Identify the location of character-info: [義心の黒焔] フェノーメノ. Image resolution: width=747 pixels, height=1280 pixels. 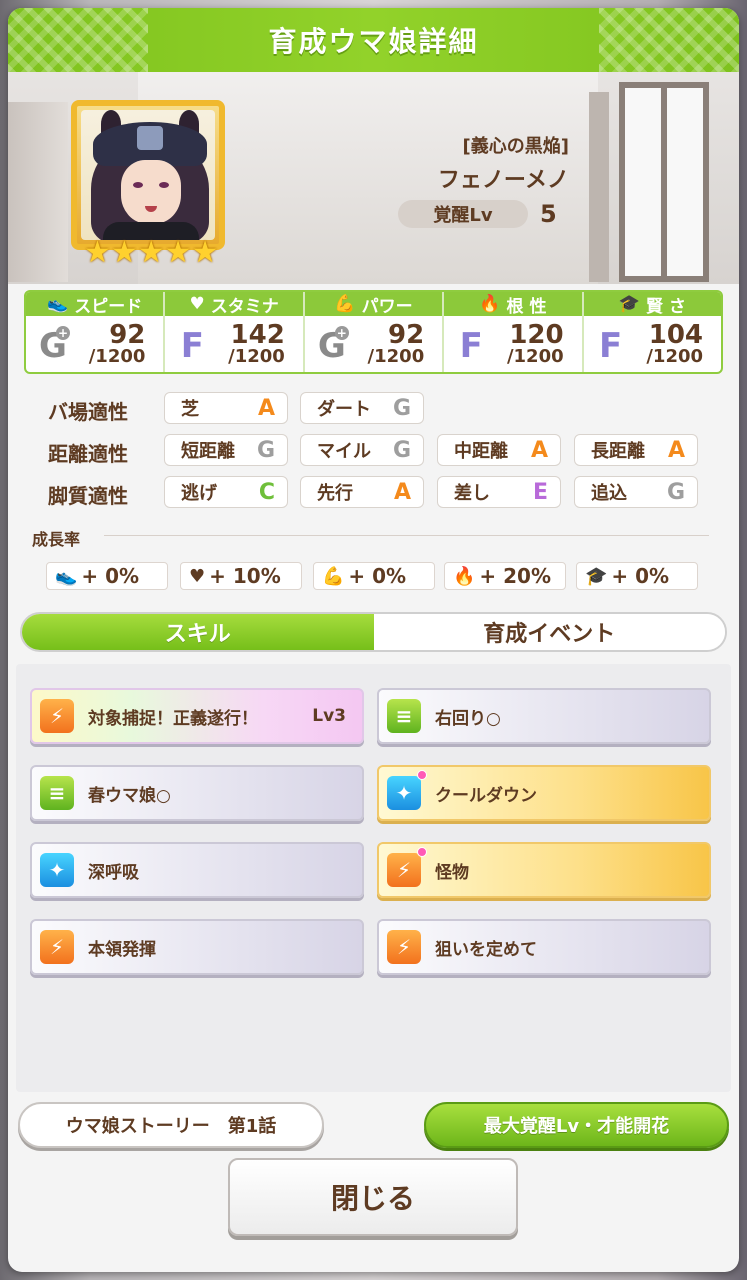
(503, 163).